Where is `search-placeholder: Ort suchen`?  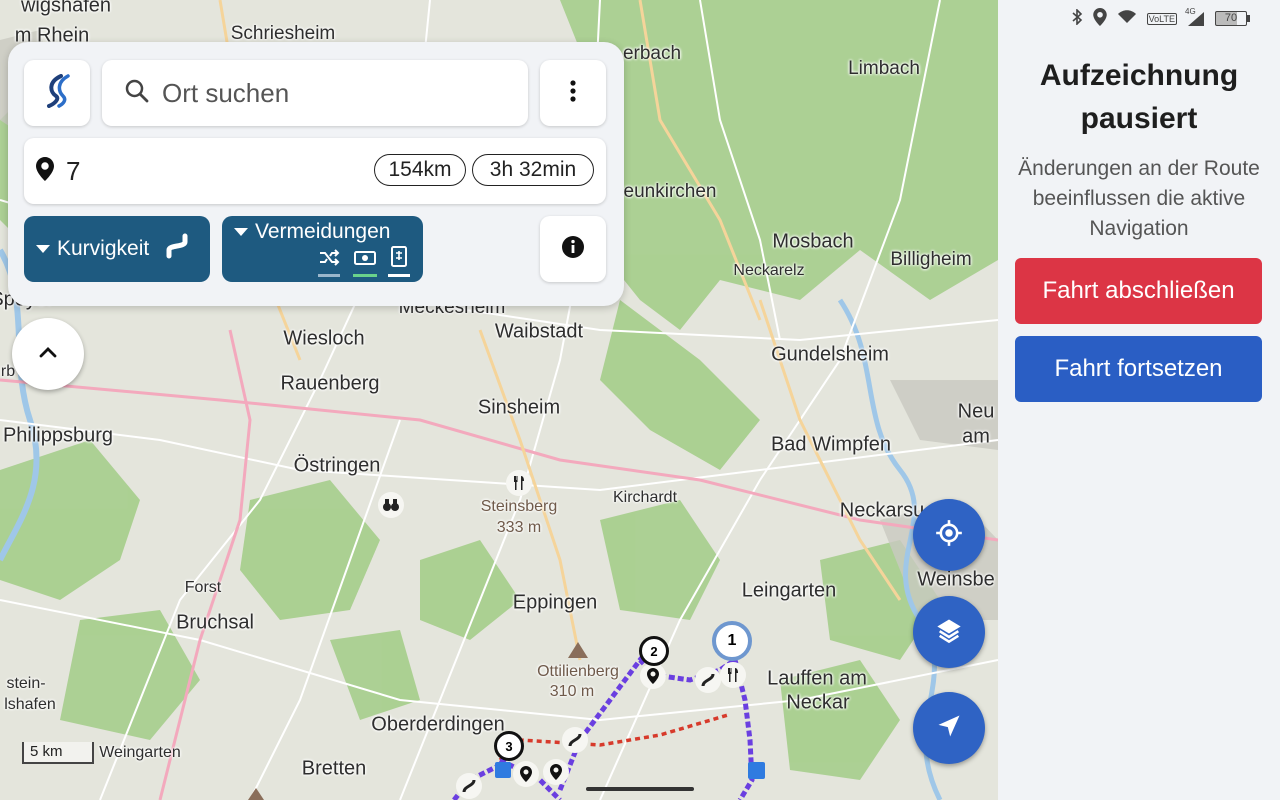
search-placeholder: Ort suchen is located at coordinates (226, 92).